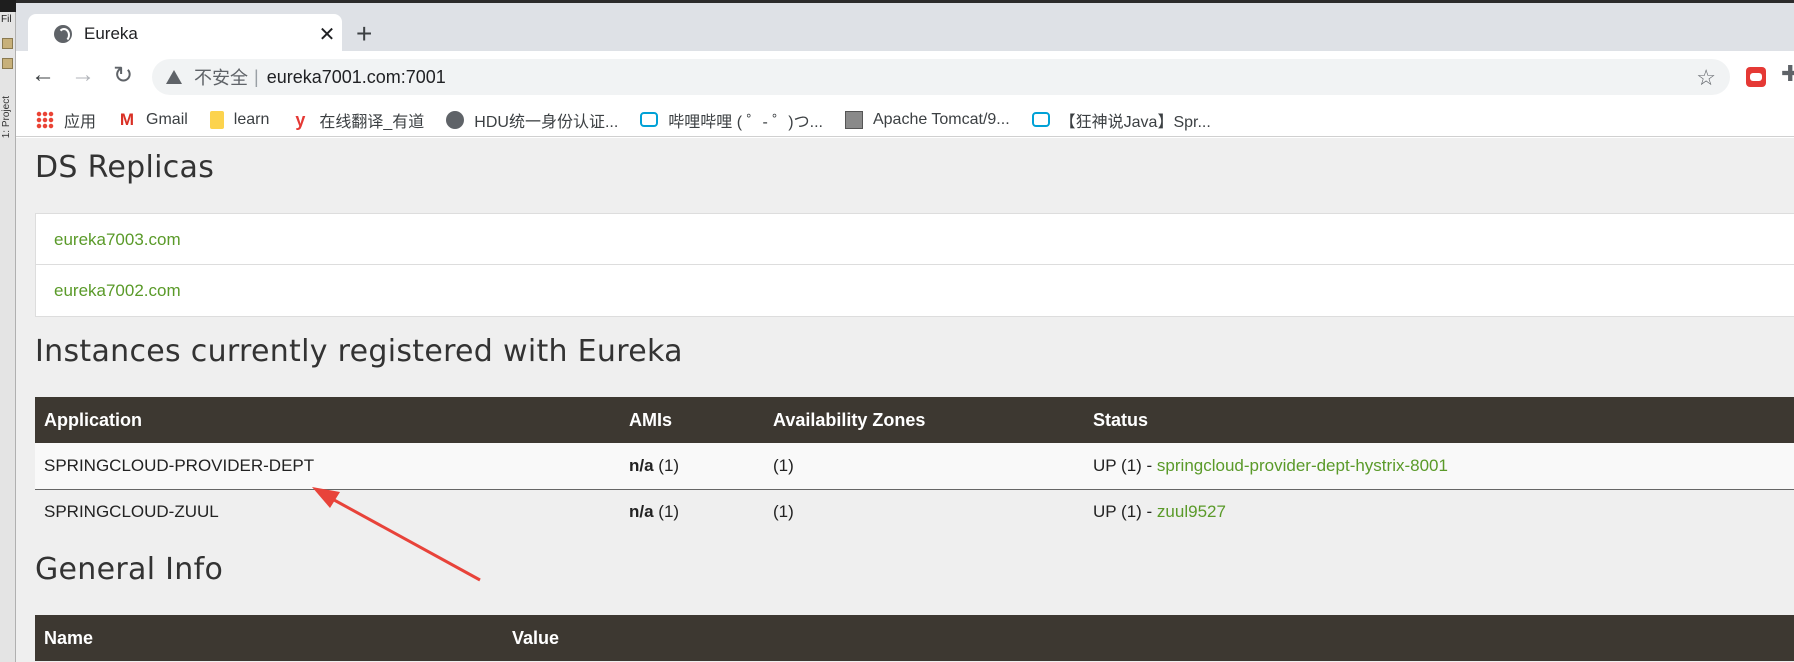  Describe the element at coordinates (185, 34) in the screenshot. I see `tab-eureka: Eureka ✕` at that location.